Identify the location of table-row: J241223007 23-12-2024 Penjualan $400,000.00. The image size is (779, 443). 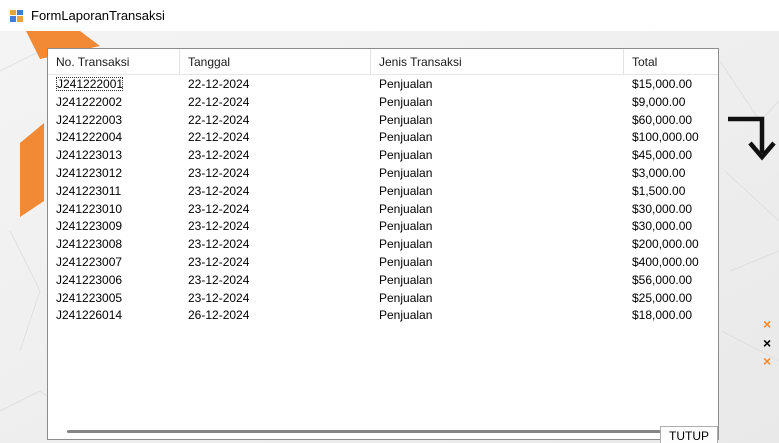
(383, 263).